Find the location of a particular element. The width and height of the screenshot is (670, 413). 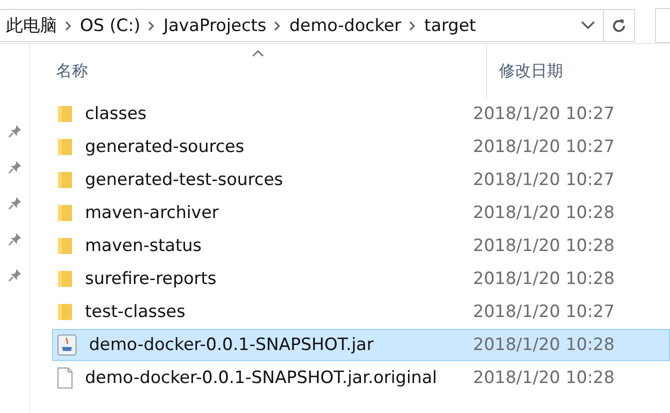

file-name: maven-archiver is located at coordinates (152, 213).